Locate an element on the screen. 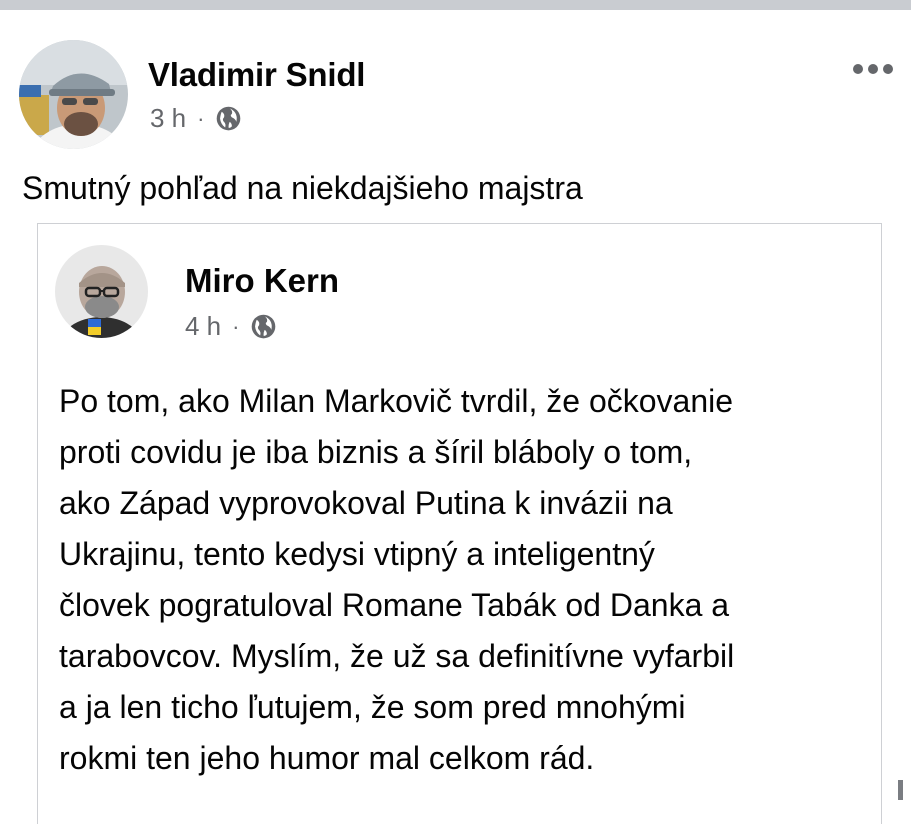 The image size is (911, 824). shared-author-name: Miro Kern is located at coordinates (262, 281).